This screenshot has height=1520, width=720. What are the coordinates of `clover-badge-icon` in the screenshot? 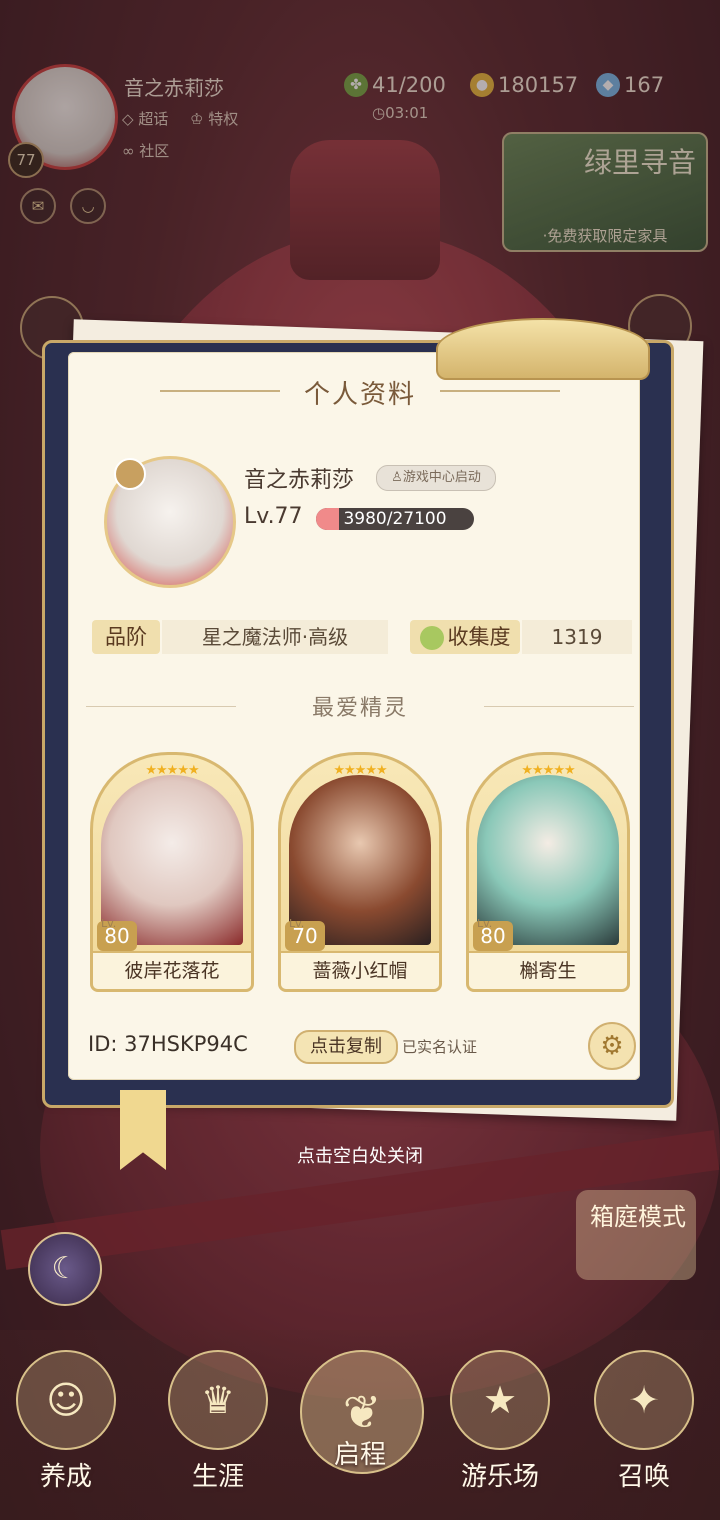 It's located at (431, 638).